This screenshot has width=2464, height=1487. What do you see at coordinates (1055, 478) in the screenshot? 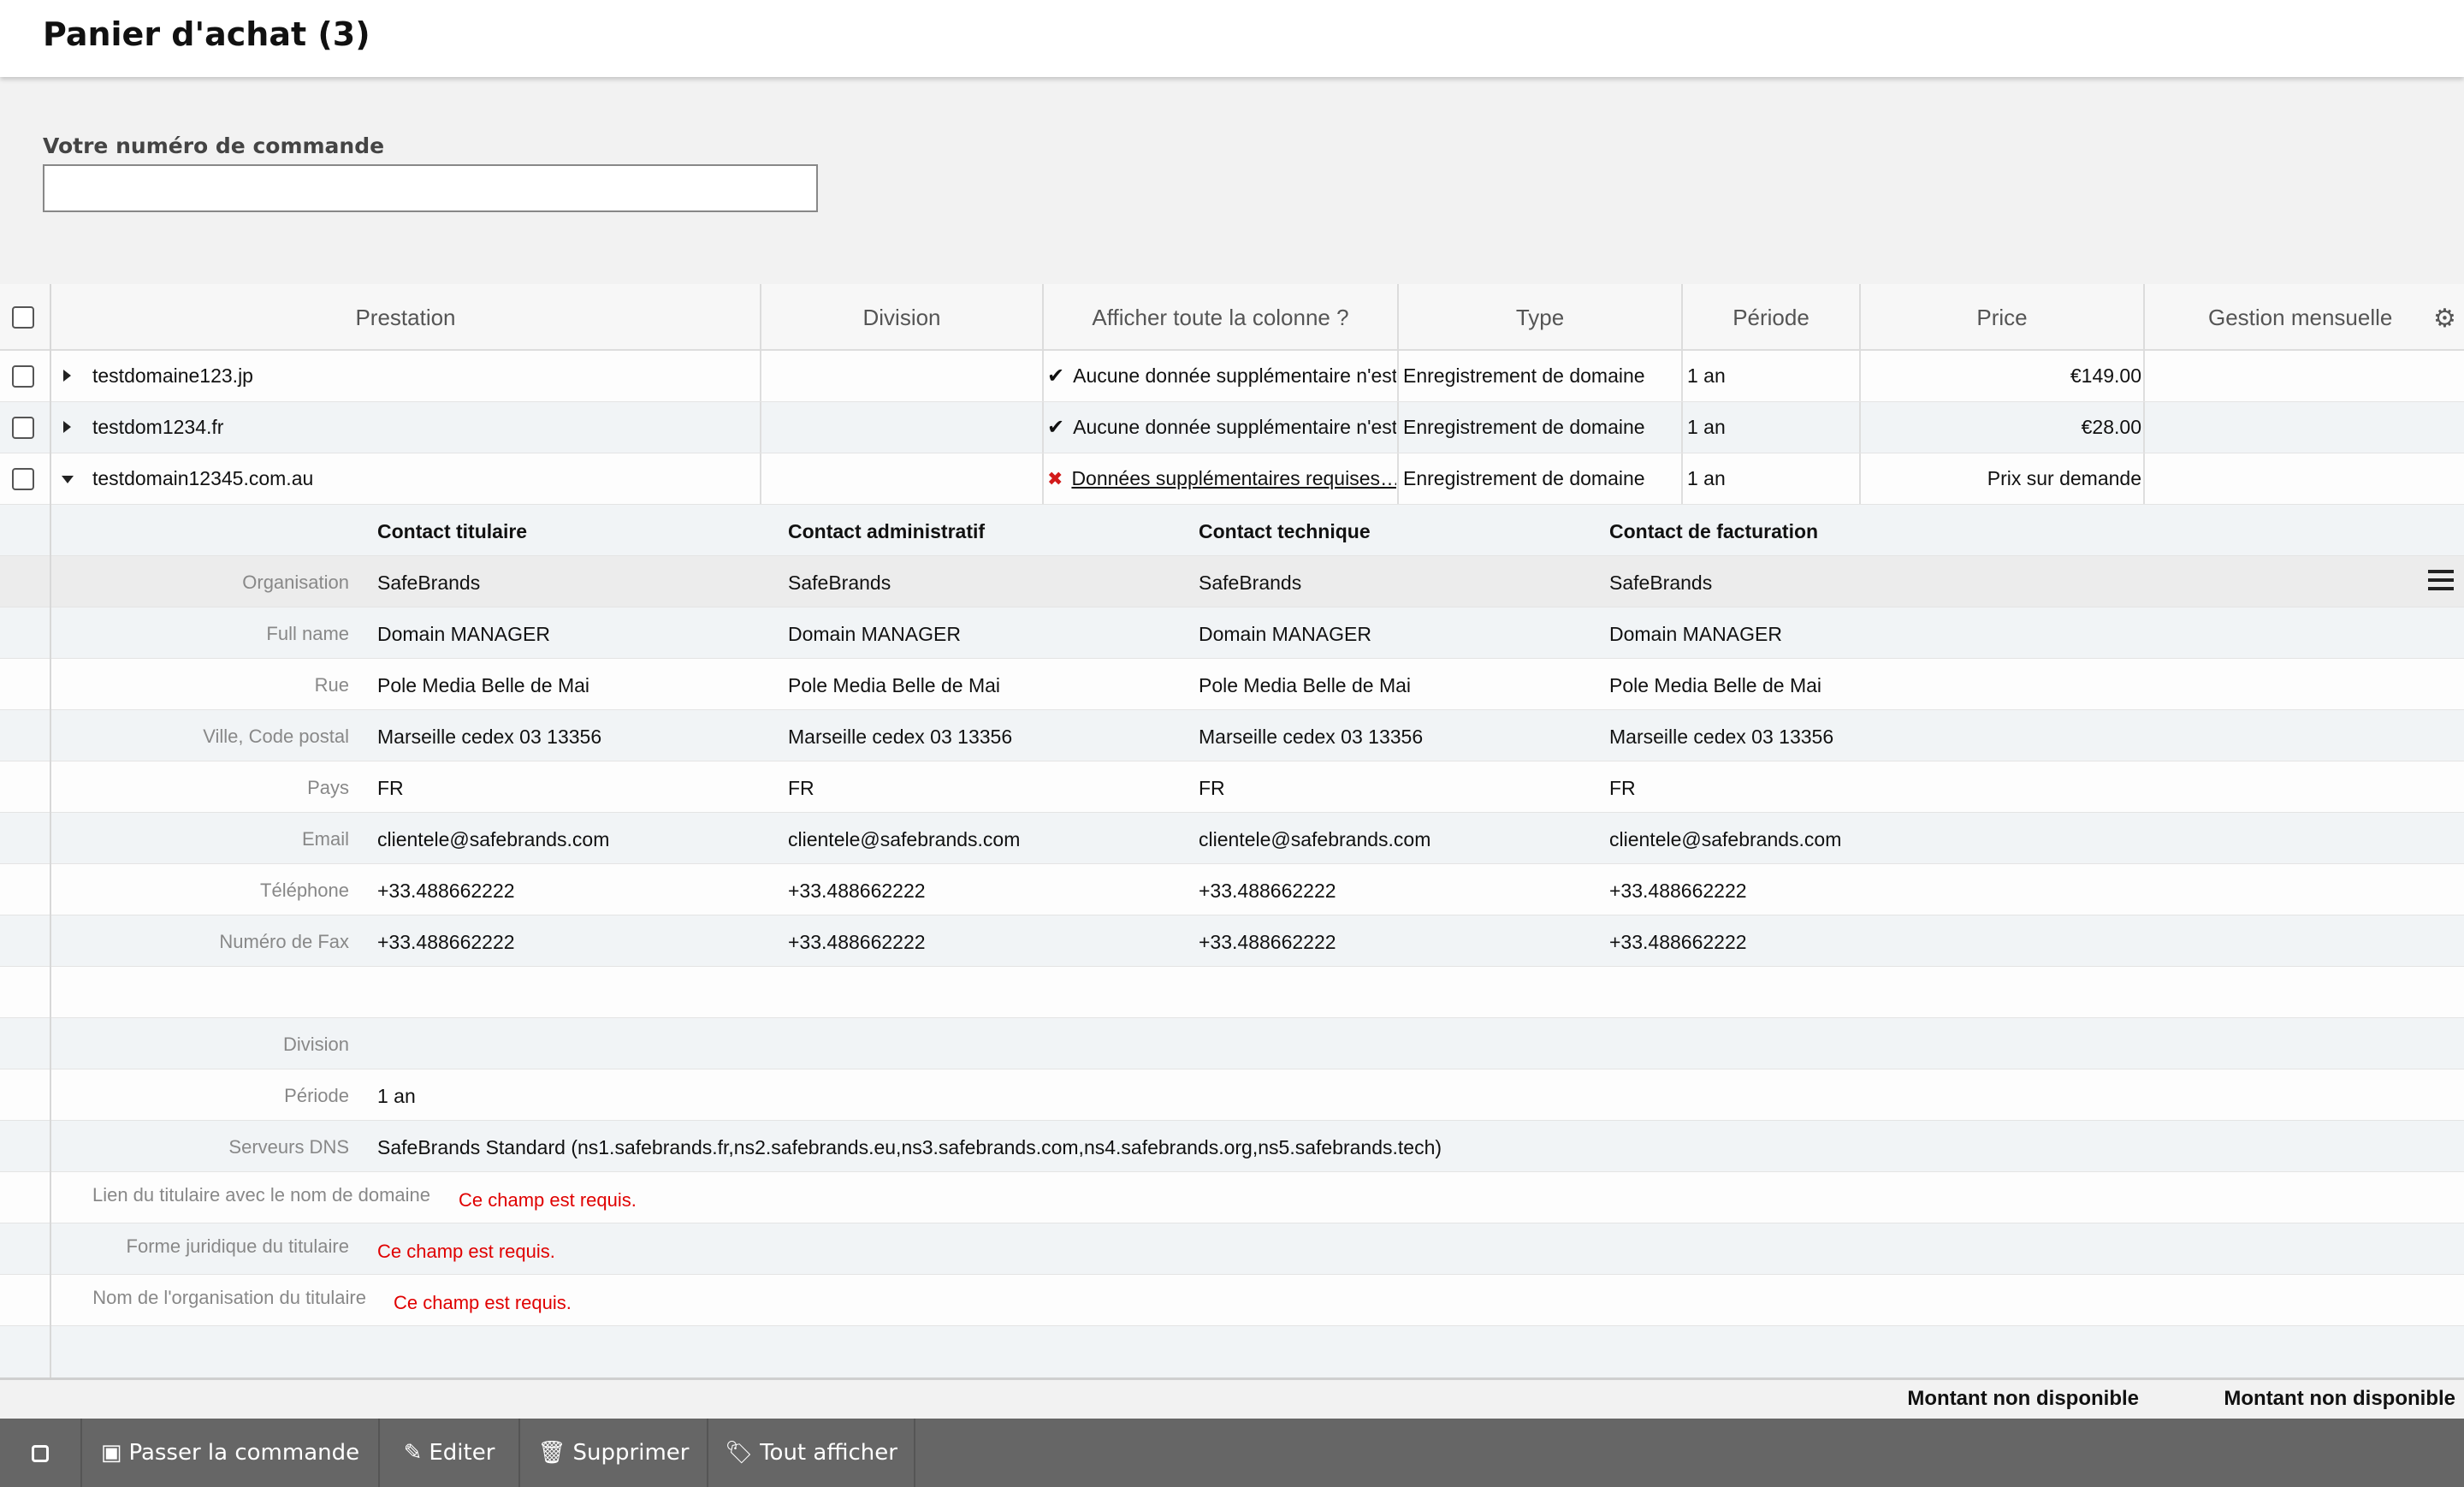
I see `error-cross-icon: ✖` at bounding box center [1055, 478].